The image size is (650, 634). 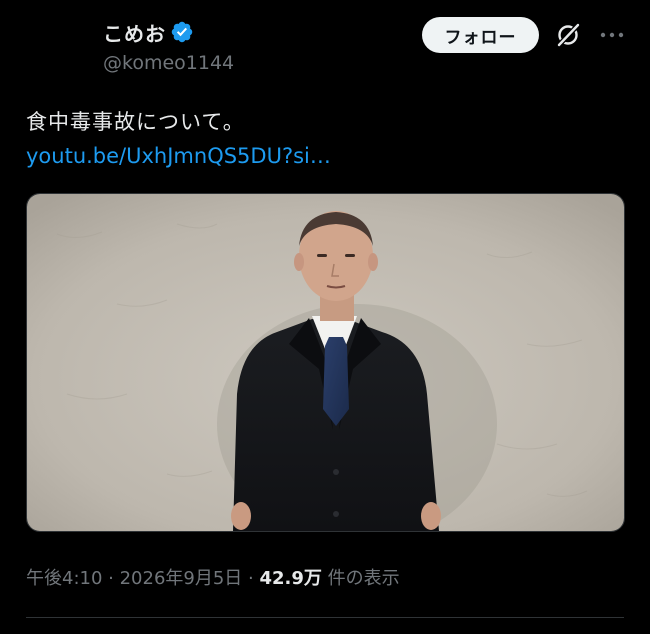 What do you see at coordinates (568, 35) in the screenshot?
I see `grok-icon` at bounding box center [568, 35].